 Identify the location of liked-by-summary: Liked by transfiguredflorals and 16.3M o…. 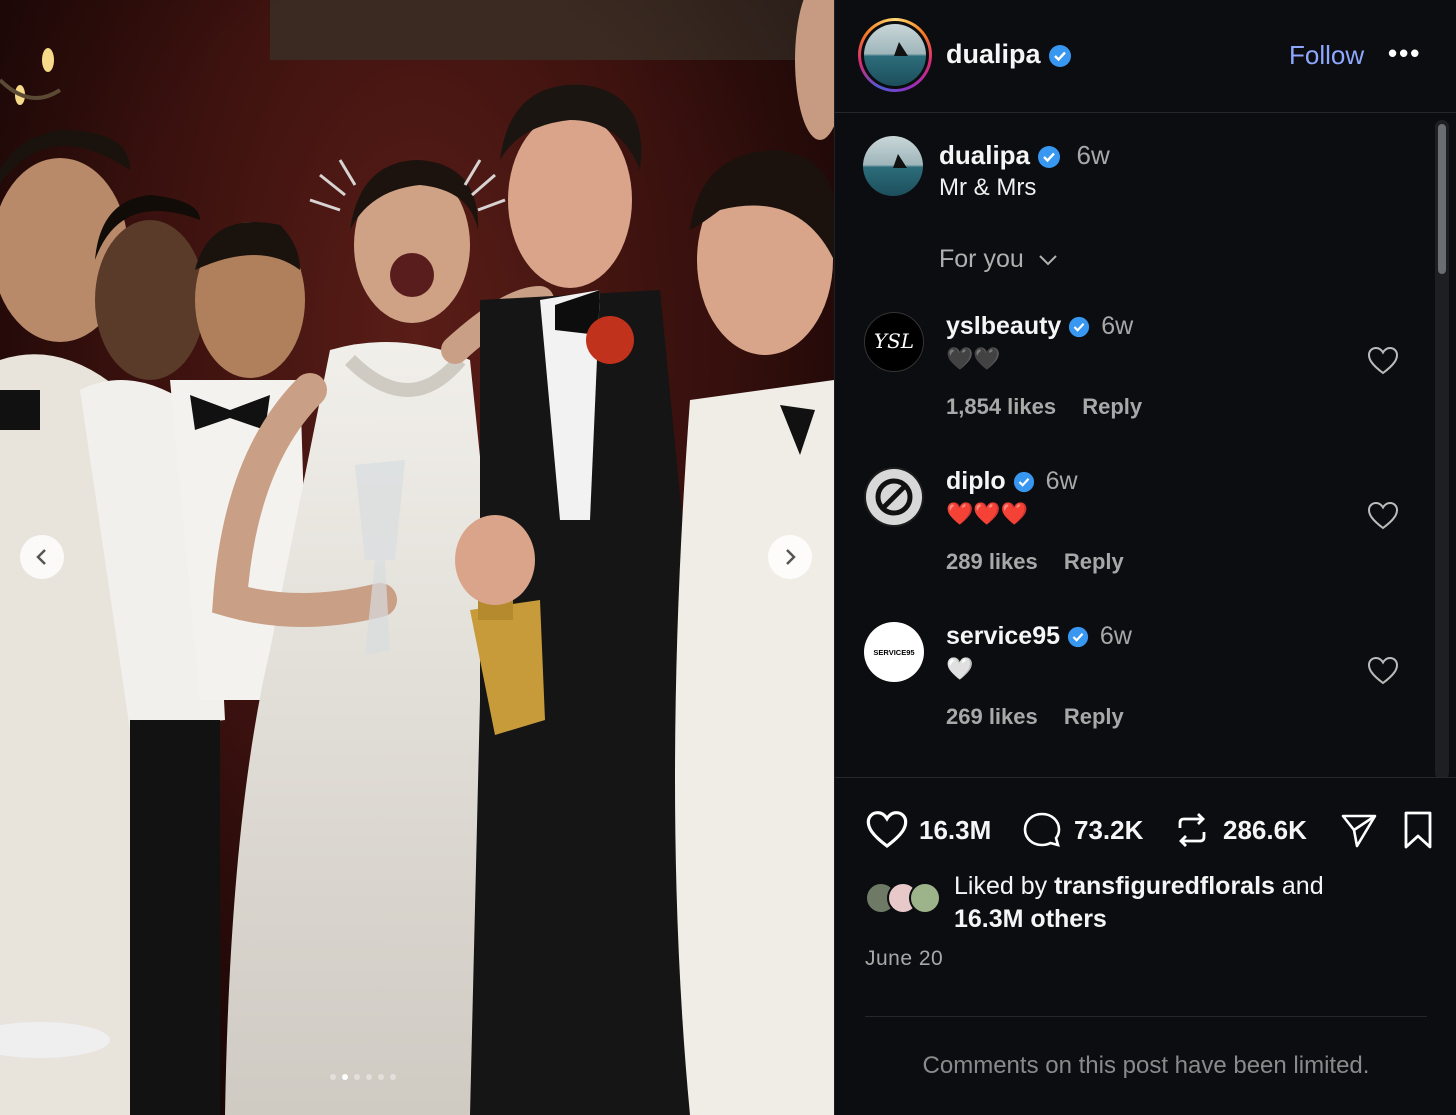
(1145, 901).